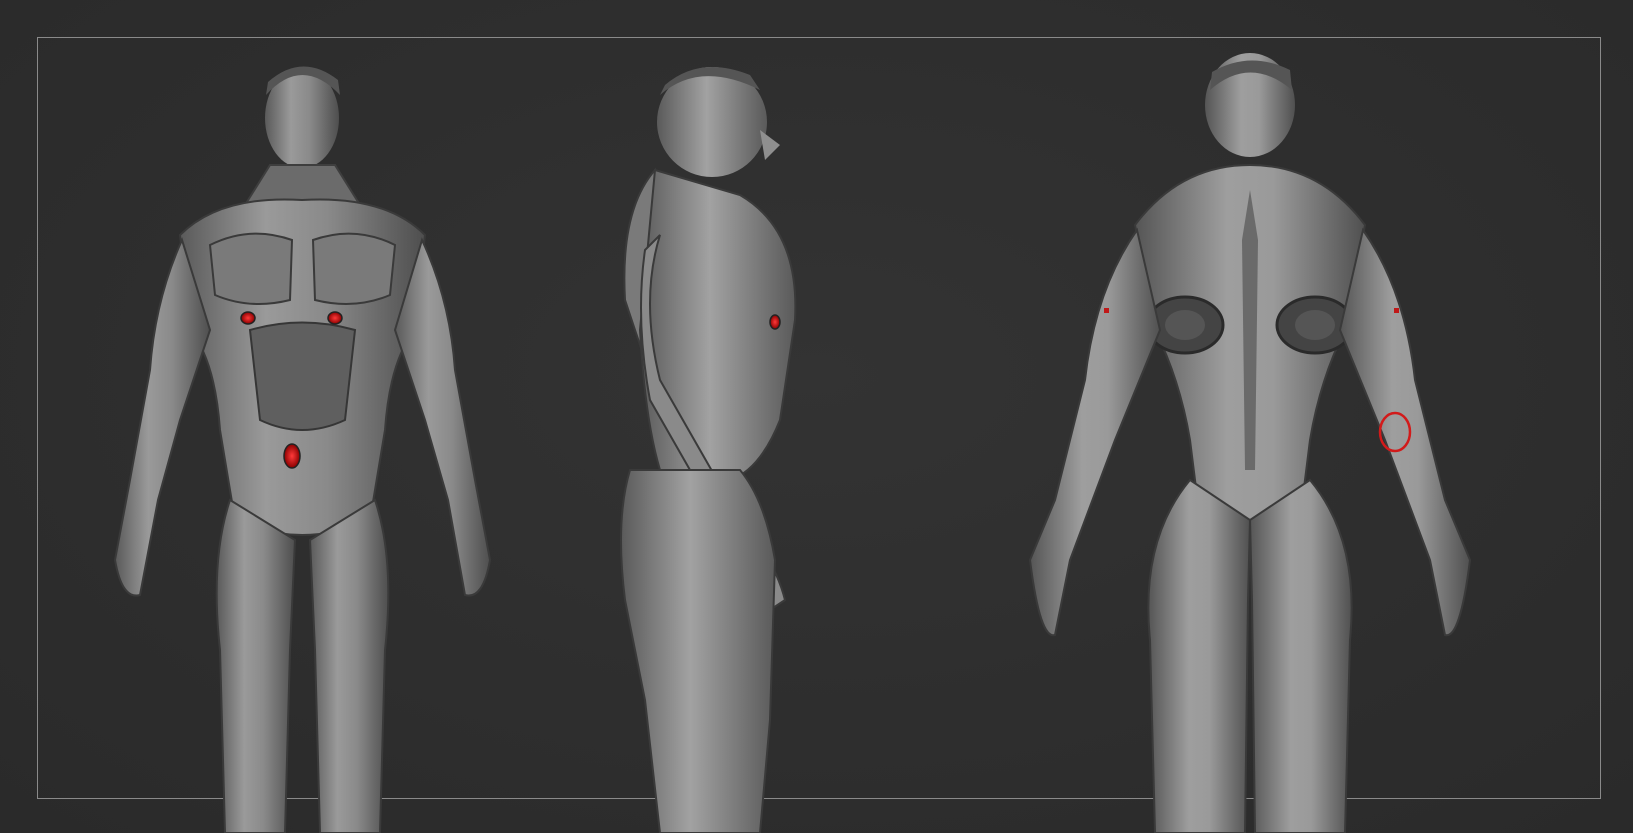 This screenshot has width=1633, height=833. Describe the element at coordinates (1396, 310) in the screenshot. I see `marker-right` at that location.